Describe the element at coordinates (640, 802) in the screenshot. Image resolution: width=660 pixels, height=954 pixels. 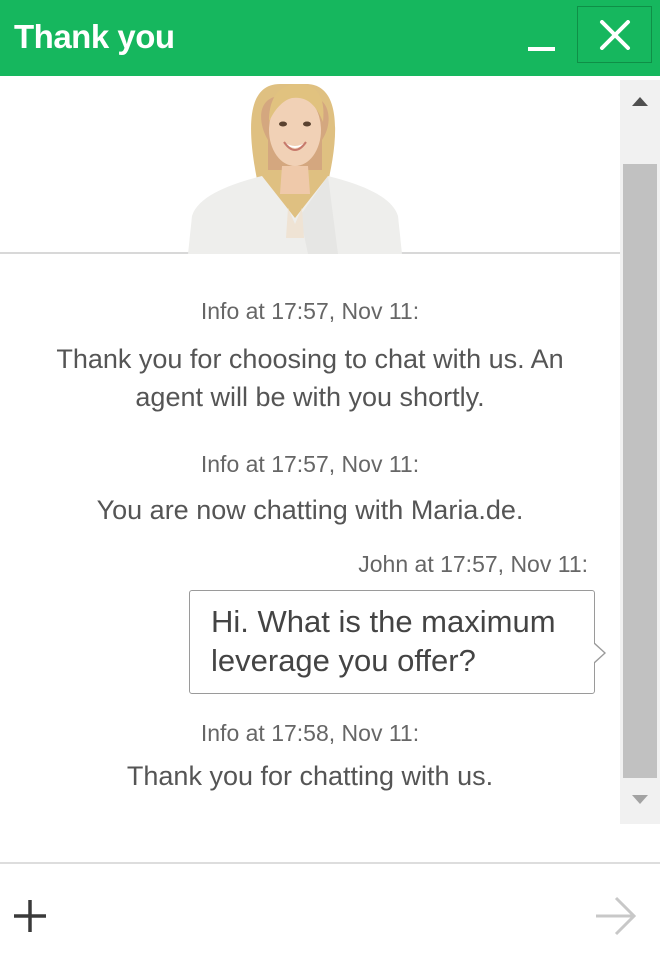
I see `scroll-down-arrow-icon` at that location.